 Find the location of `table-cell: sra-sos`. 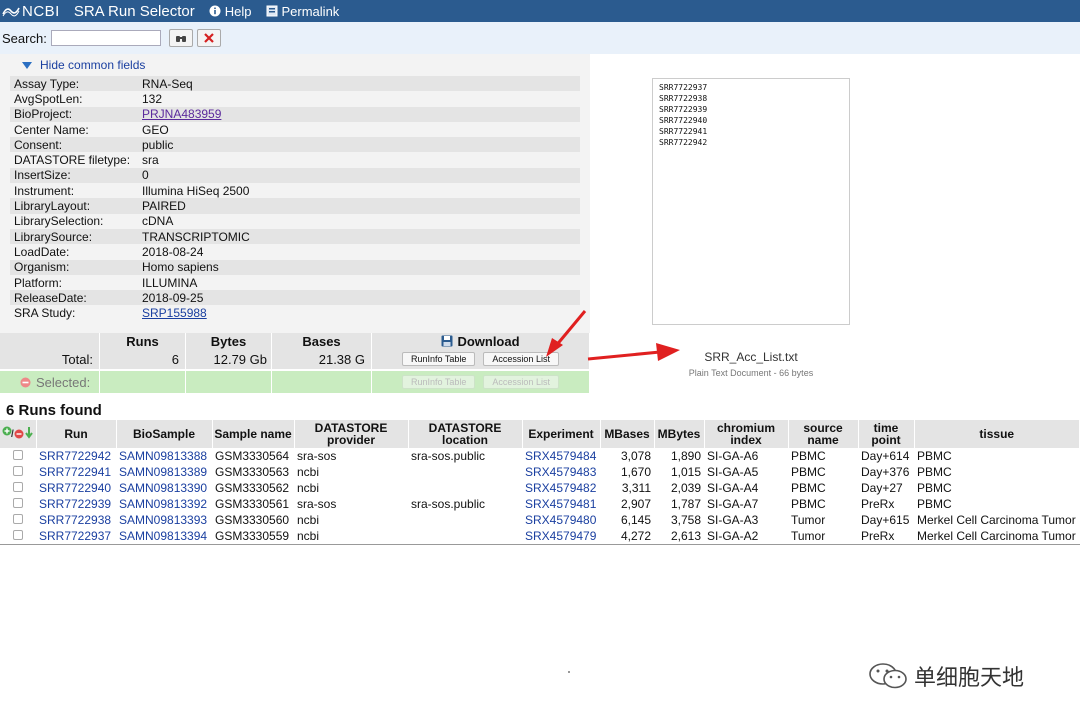

table-cell: sra-sos is located at coordinates (317, 456).